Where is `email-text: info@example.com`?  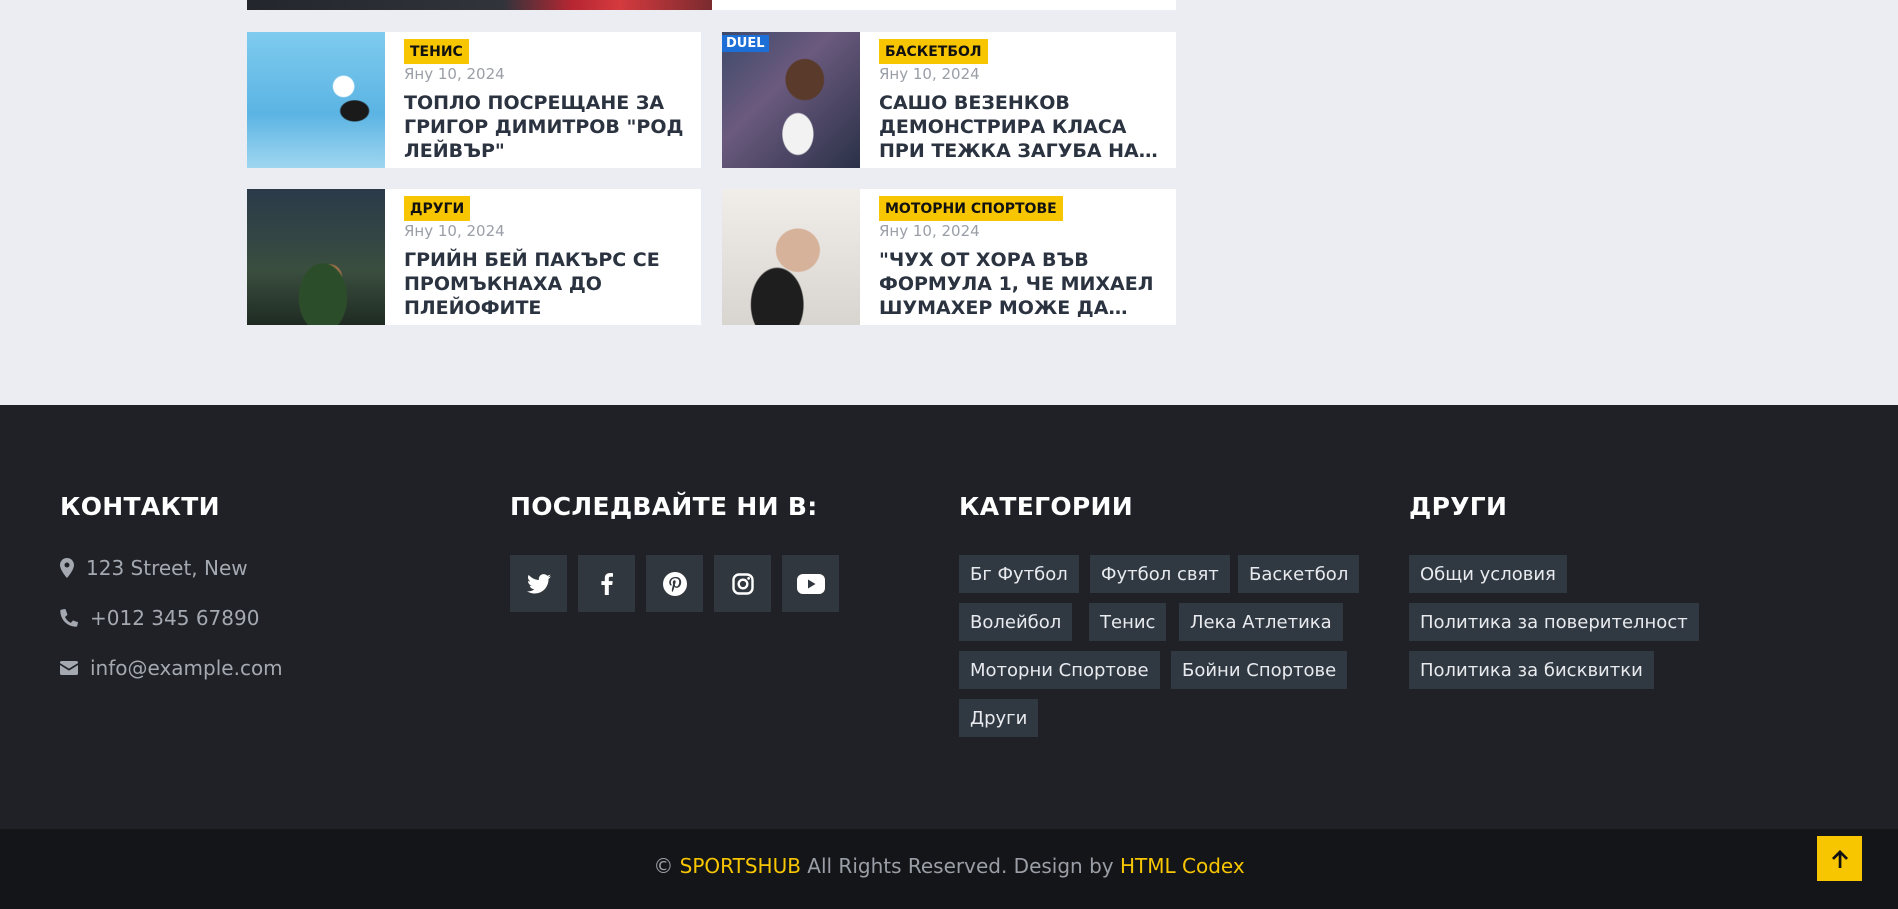
email-text: info@example.com is located at coordinates (186, 668).